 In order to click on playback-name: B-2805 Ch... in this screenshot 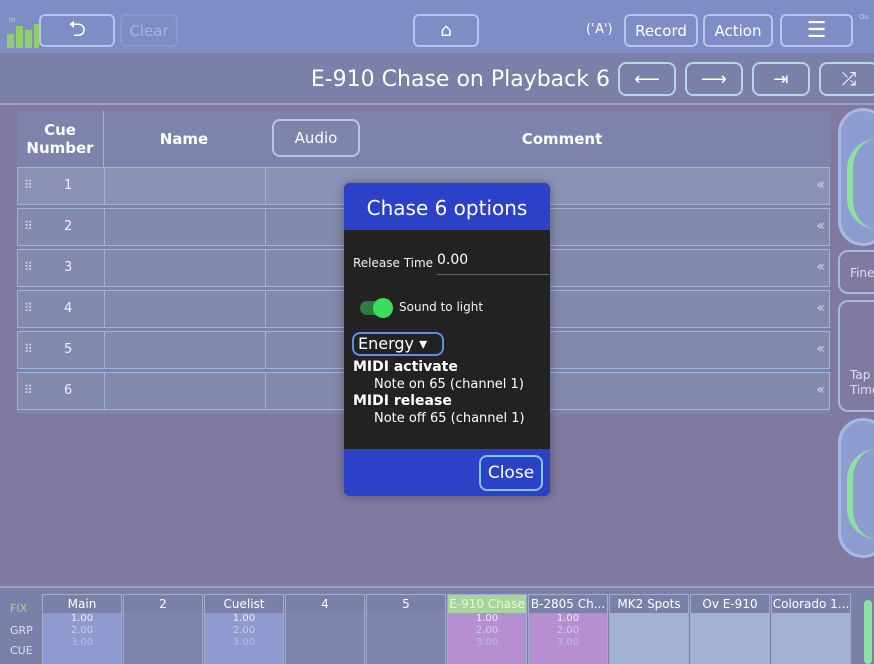, I will do `click(568, 604)`.